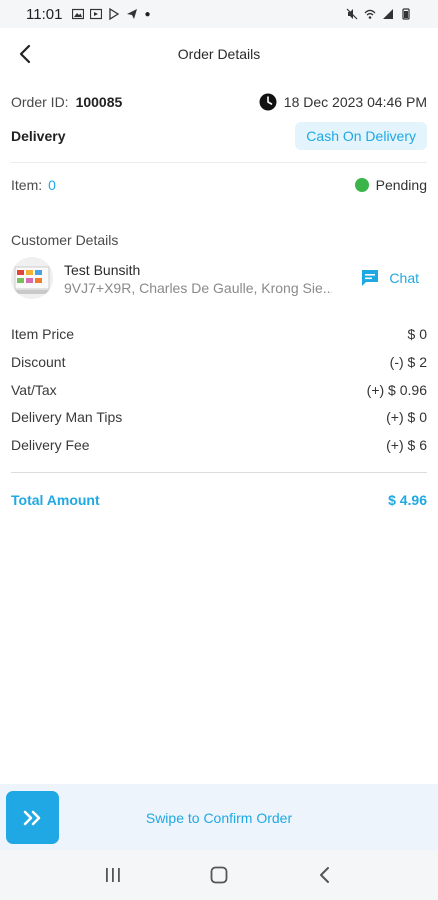 This screenshot has height=900, width=438. I want to click on home-icon, so click(219, 875).